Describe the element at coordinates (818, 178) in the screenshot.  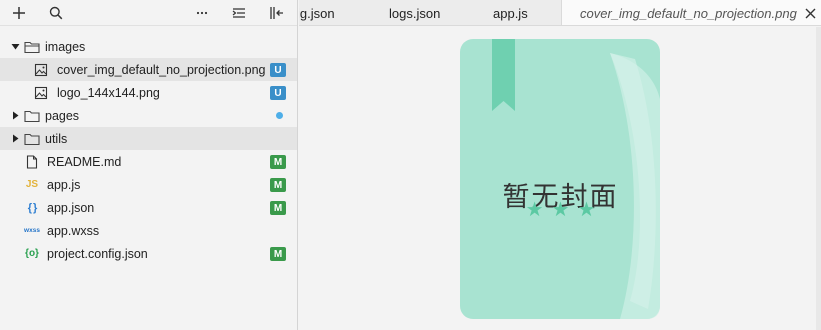
I see `editor-scrollbar` at that location.